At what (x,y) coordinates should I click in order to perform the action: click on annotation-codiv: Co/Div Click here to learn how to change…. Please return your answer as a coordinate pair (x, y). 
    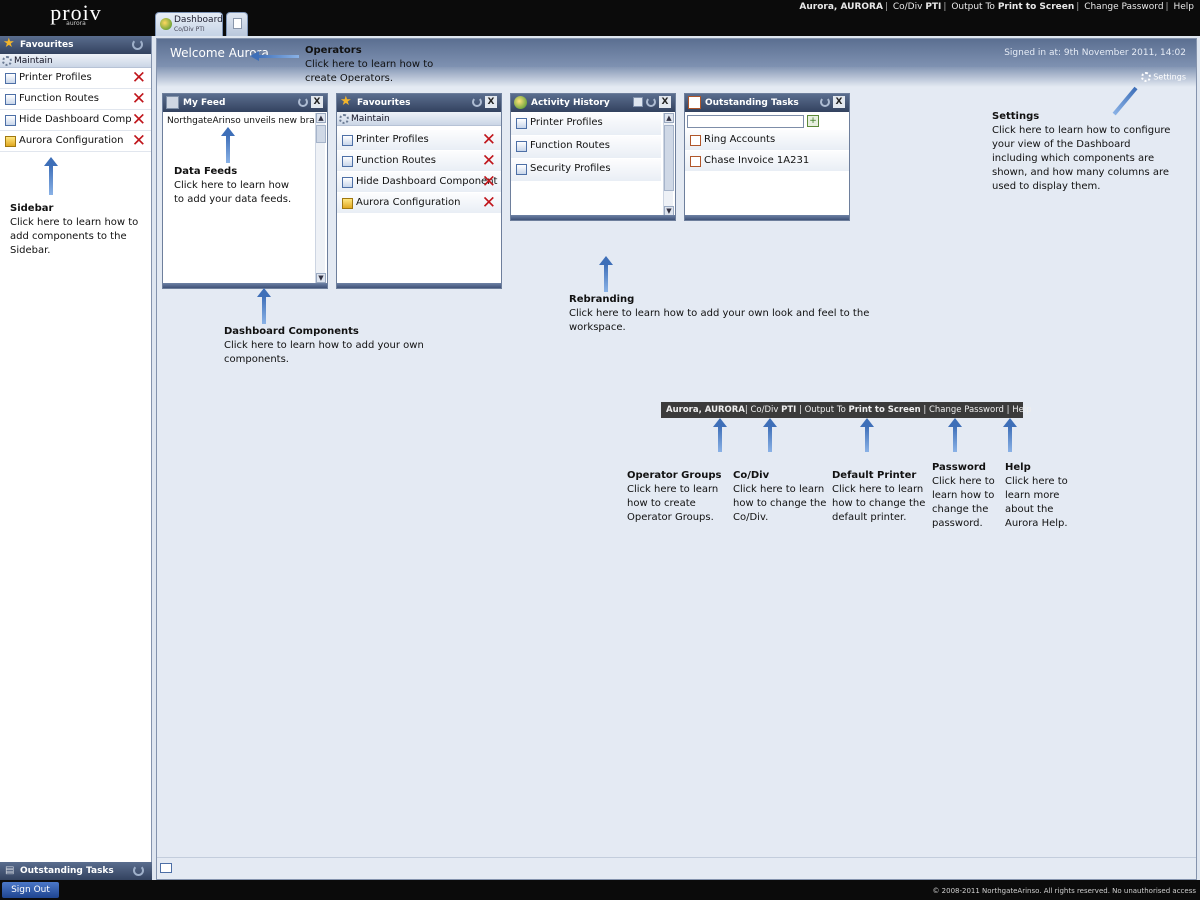
    Looking at the image, I should click on (779, 497).